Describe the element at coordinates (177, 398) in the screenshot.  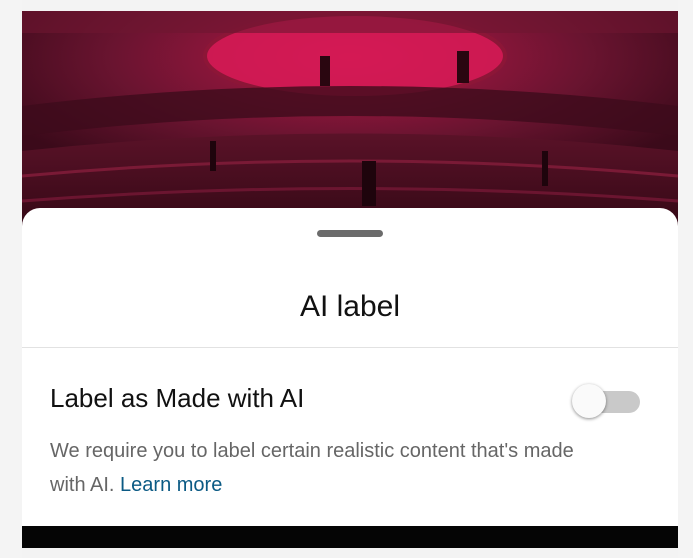
I see `made-with-ai-label: Label as Made with AI` at that location.